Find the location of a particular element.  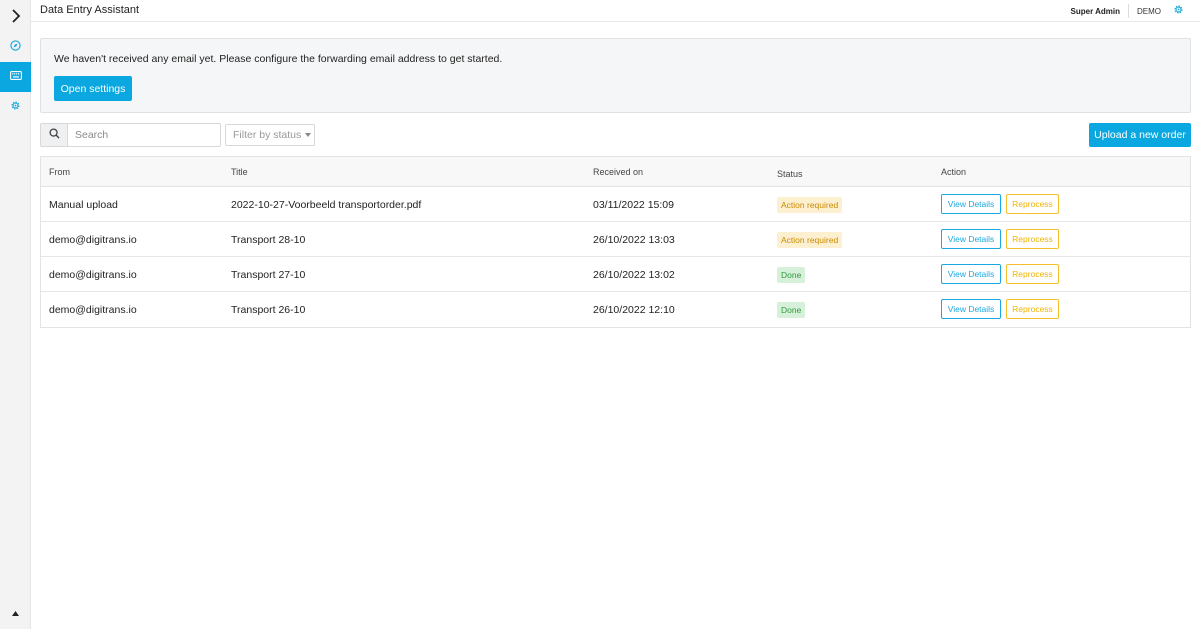

column-header-from: From is located at coordinates (59, 172).